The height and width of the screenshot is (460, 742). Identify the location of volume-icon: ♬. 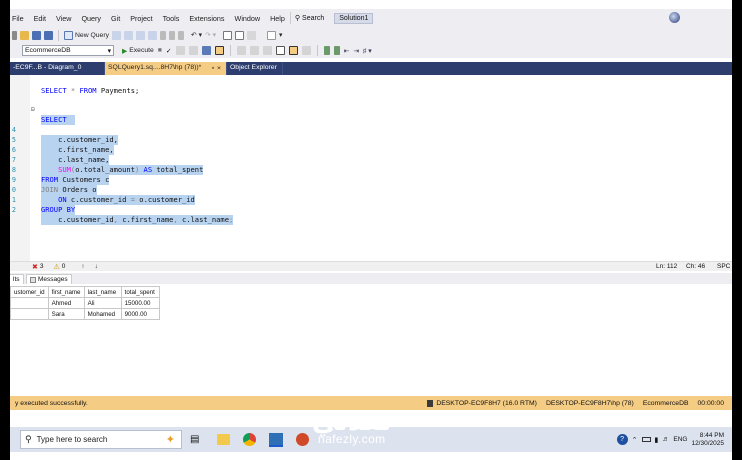
(665, 439).